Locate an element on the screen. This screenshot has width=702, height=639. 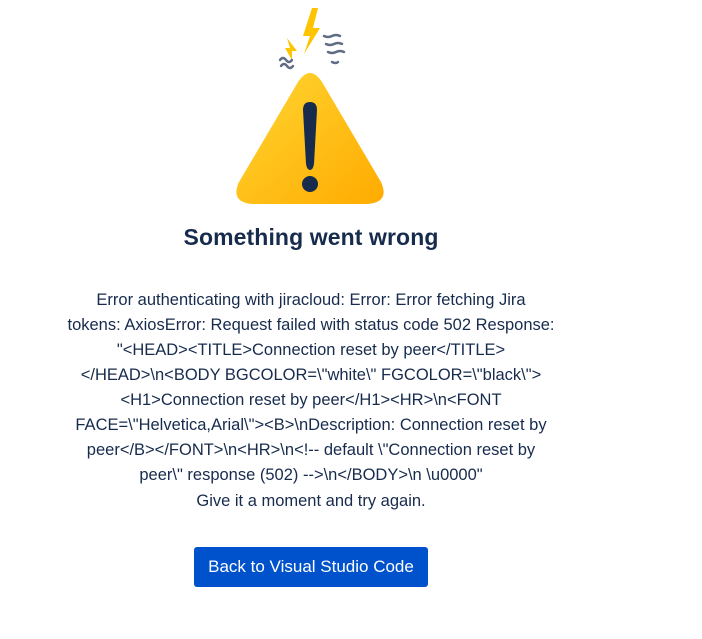
lightning-bolt-small-icon is located at coordinates (291, 49).